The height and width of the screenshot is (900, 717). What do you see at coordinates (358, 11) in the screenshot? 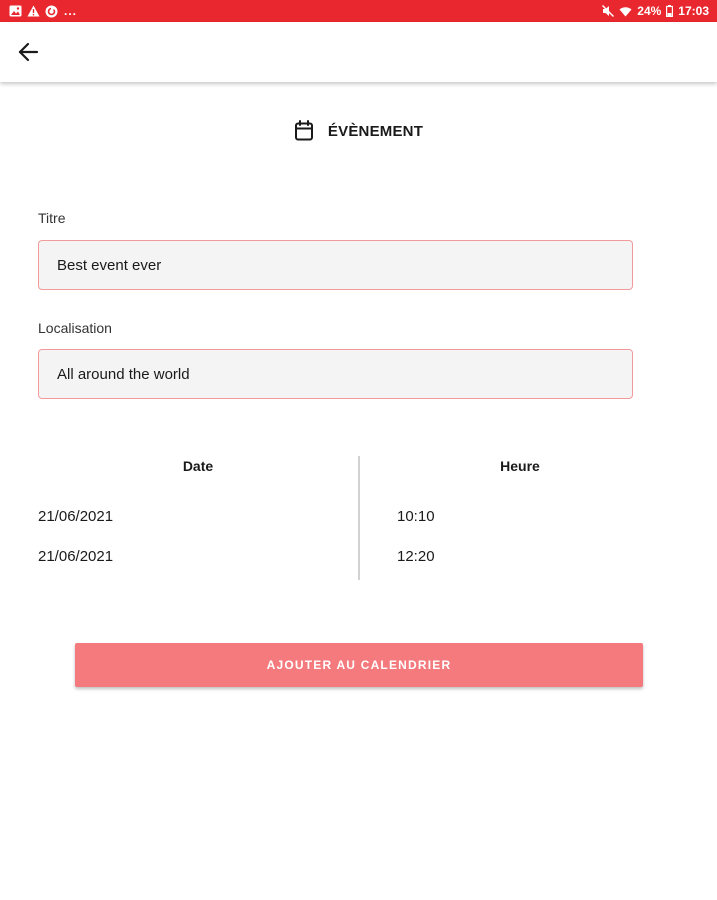
I see `status-bar: ... 24% 17:03` at bounding box center [358, 11].